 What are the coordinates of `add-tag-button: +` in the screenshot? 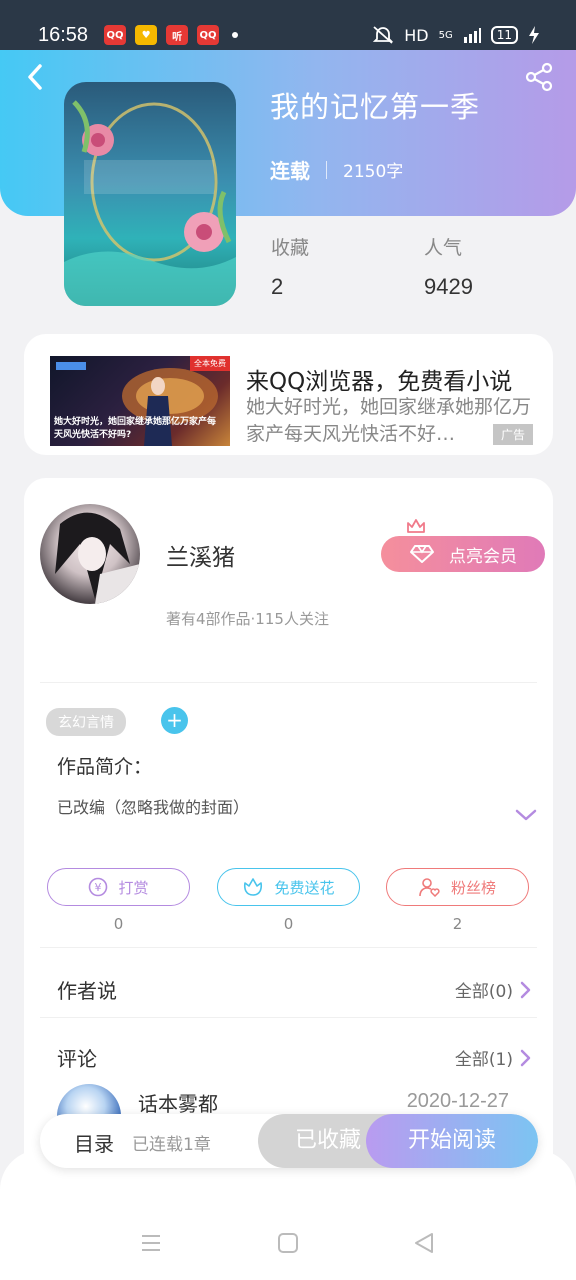 It's located at (174, 720).